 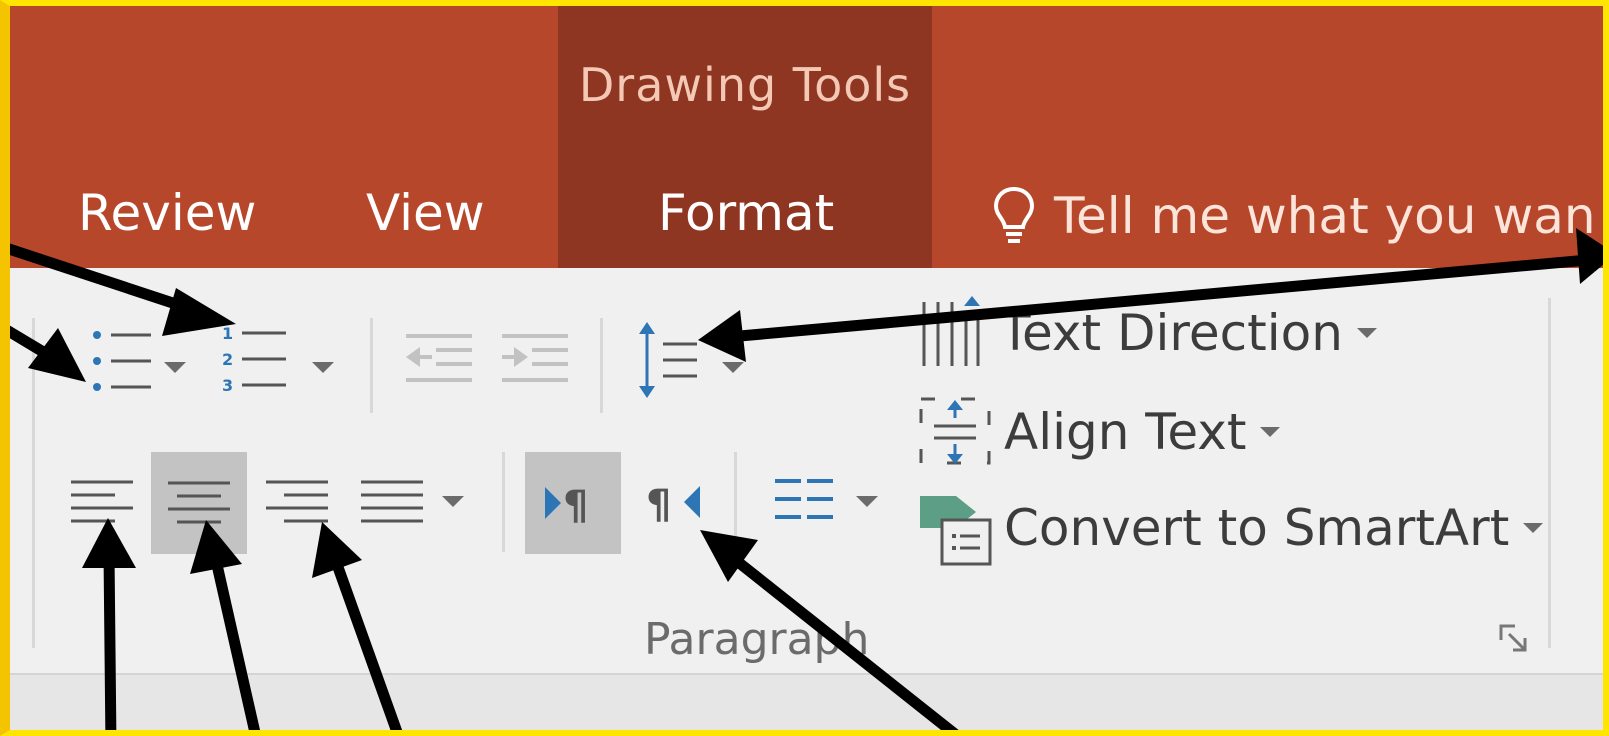 What do you see at coordinates (956, 531) in the screenshot?
I see `smartart-icon` at bounding box center [956, 531].